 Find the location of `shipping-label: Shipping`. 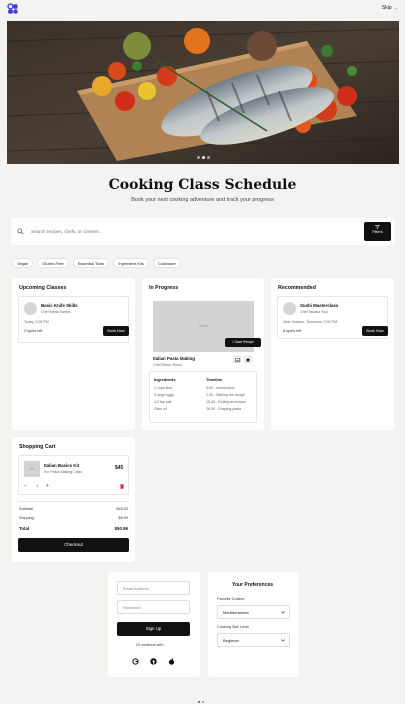

shipping-label: Shipping is located at coordinates (26, 518).